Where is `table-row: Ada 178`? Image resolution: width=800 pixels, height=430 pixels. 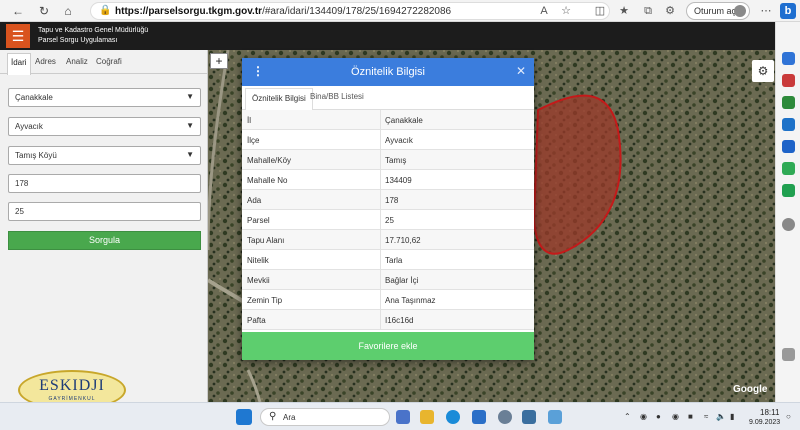 table-row: Ada 178 is located at coordinates (388, 200).